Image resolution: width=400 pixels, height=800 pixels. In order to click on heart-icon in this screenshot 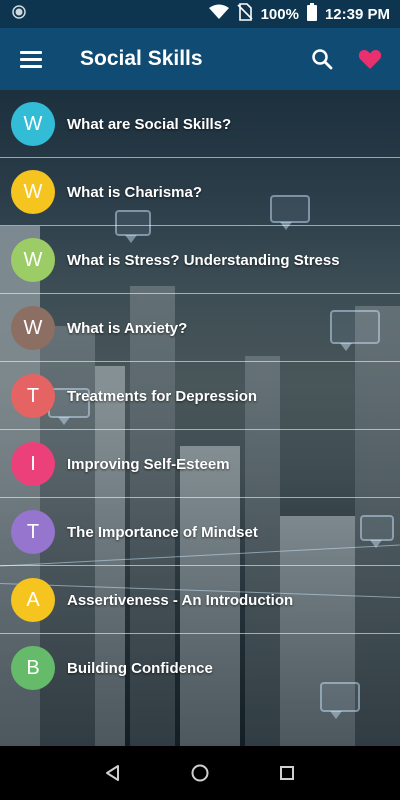, I will do `click(370, 59)`.